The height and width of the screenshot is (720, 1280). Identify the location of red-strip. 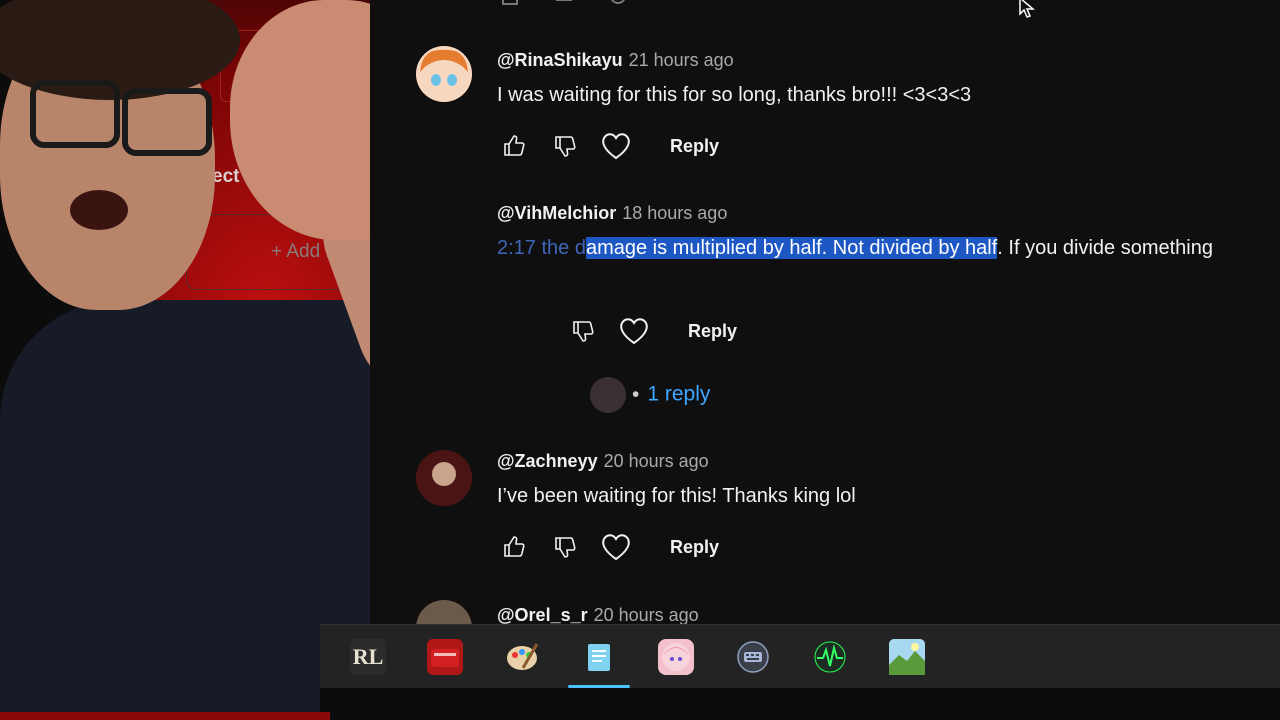
(165, 716).